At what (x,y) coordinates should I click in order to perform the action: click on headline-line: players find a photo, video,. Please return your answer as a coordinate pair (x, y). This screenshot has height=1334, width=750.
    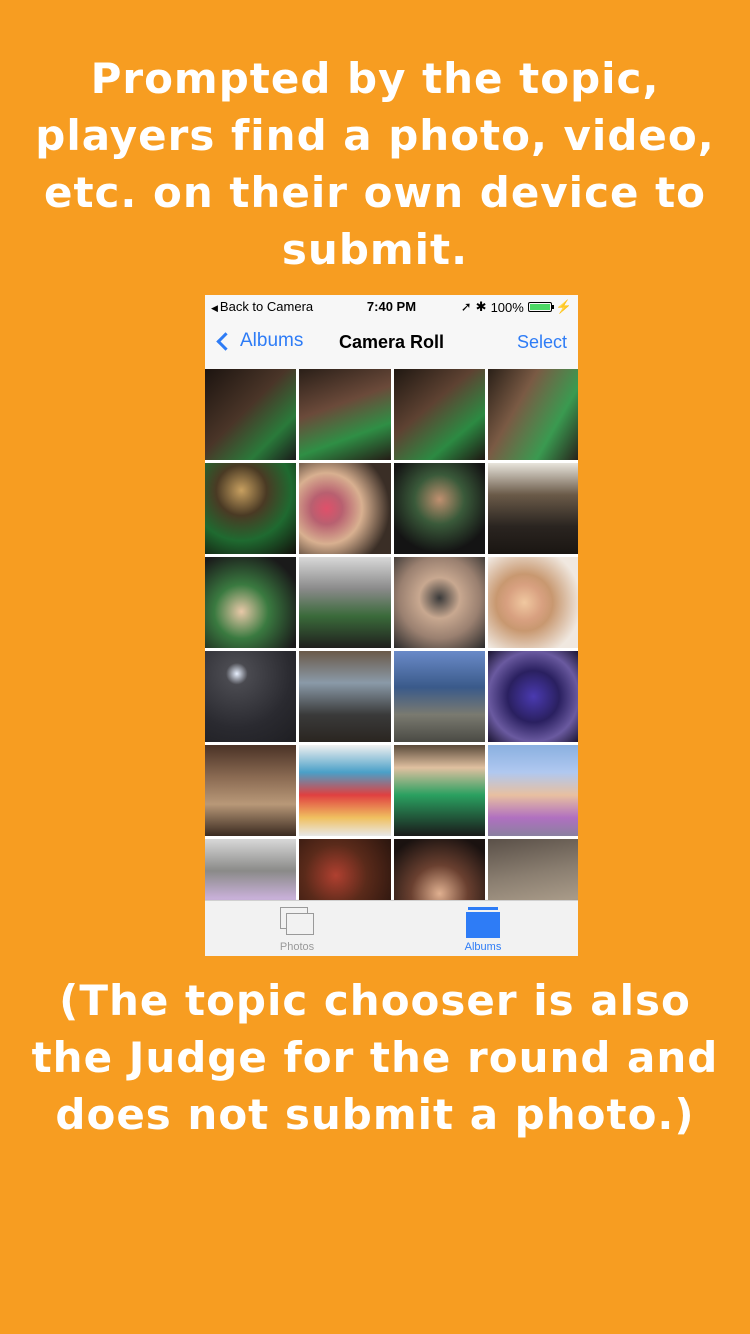
    Looking at the image, I should click on (375, 135).